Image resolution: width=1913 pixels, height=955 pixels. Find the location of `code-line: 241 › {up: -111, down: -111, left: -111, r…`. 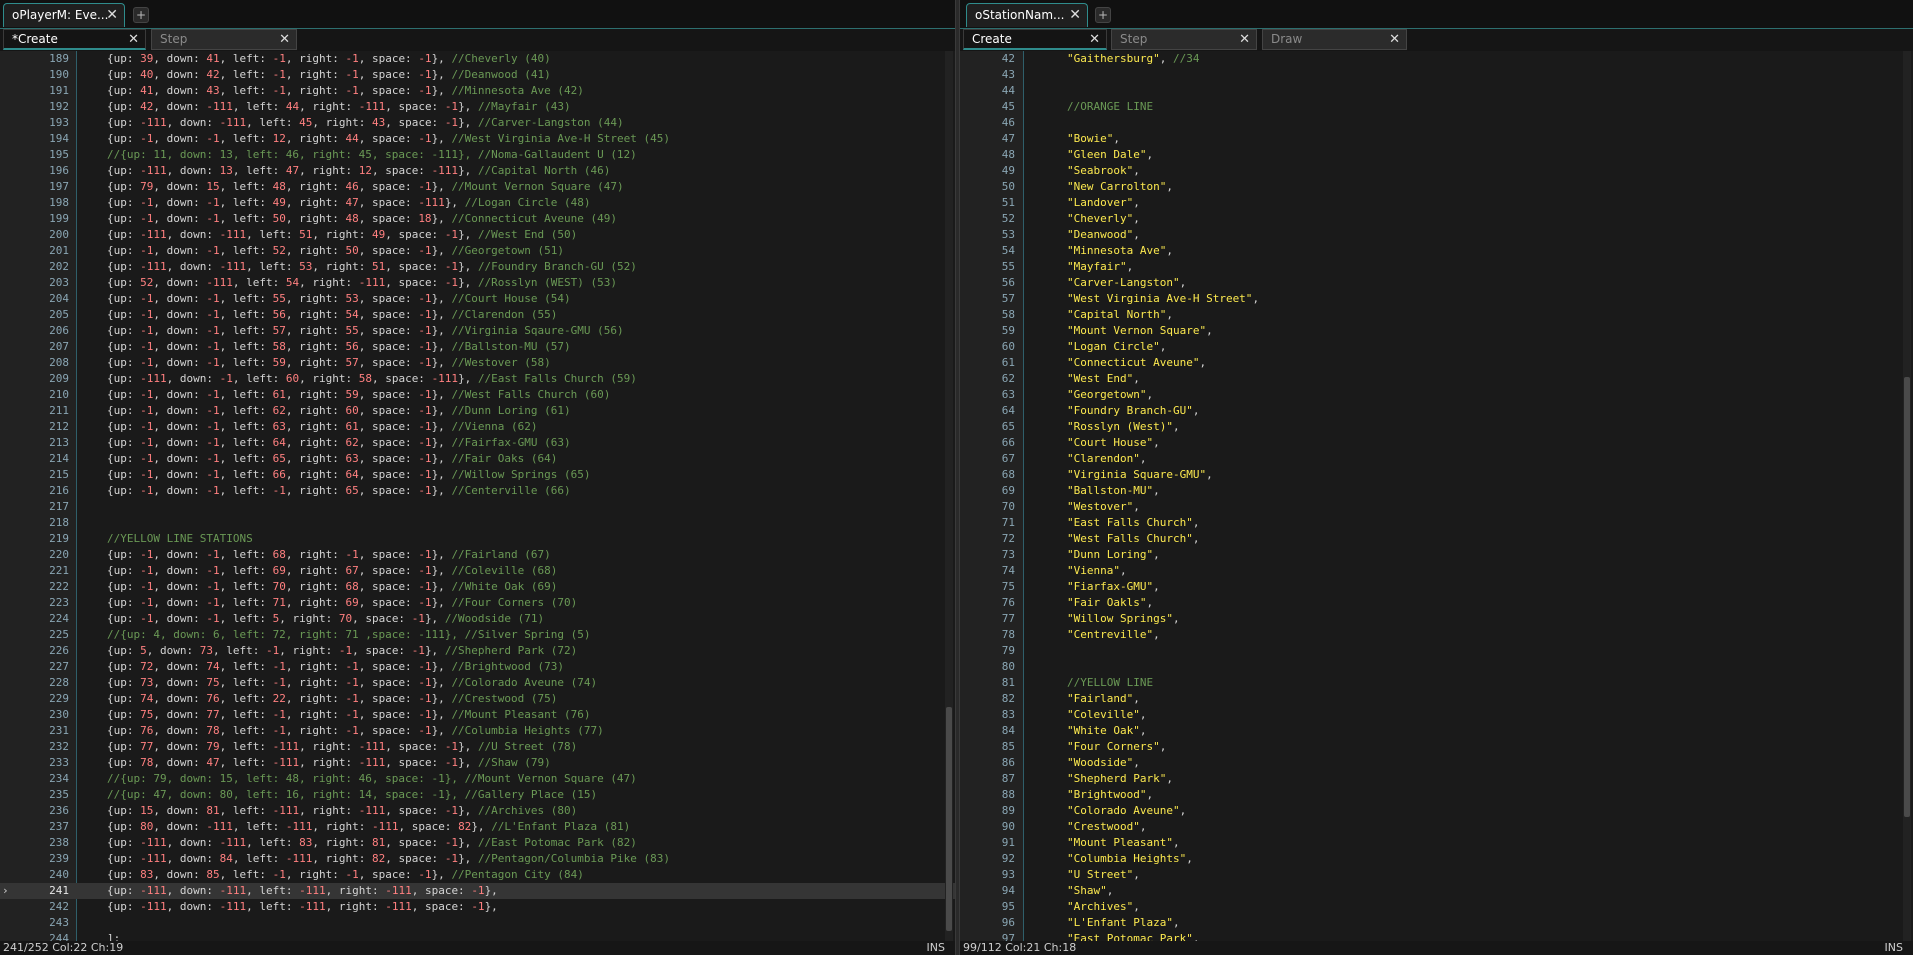

code-line: 241 › {up: -111, down: -111, left: -111, r… is located at coordinates (477, 891).